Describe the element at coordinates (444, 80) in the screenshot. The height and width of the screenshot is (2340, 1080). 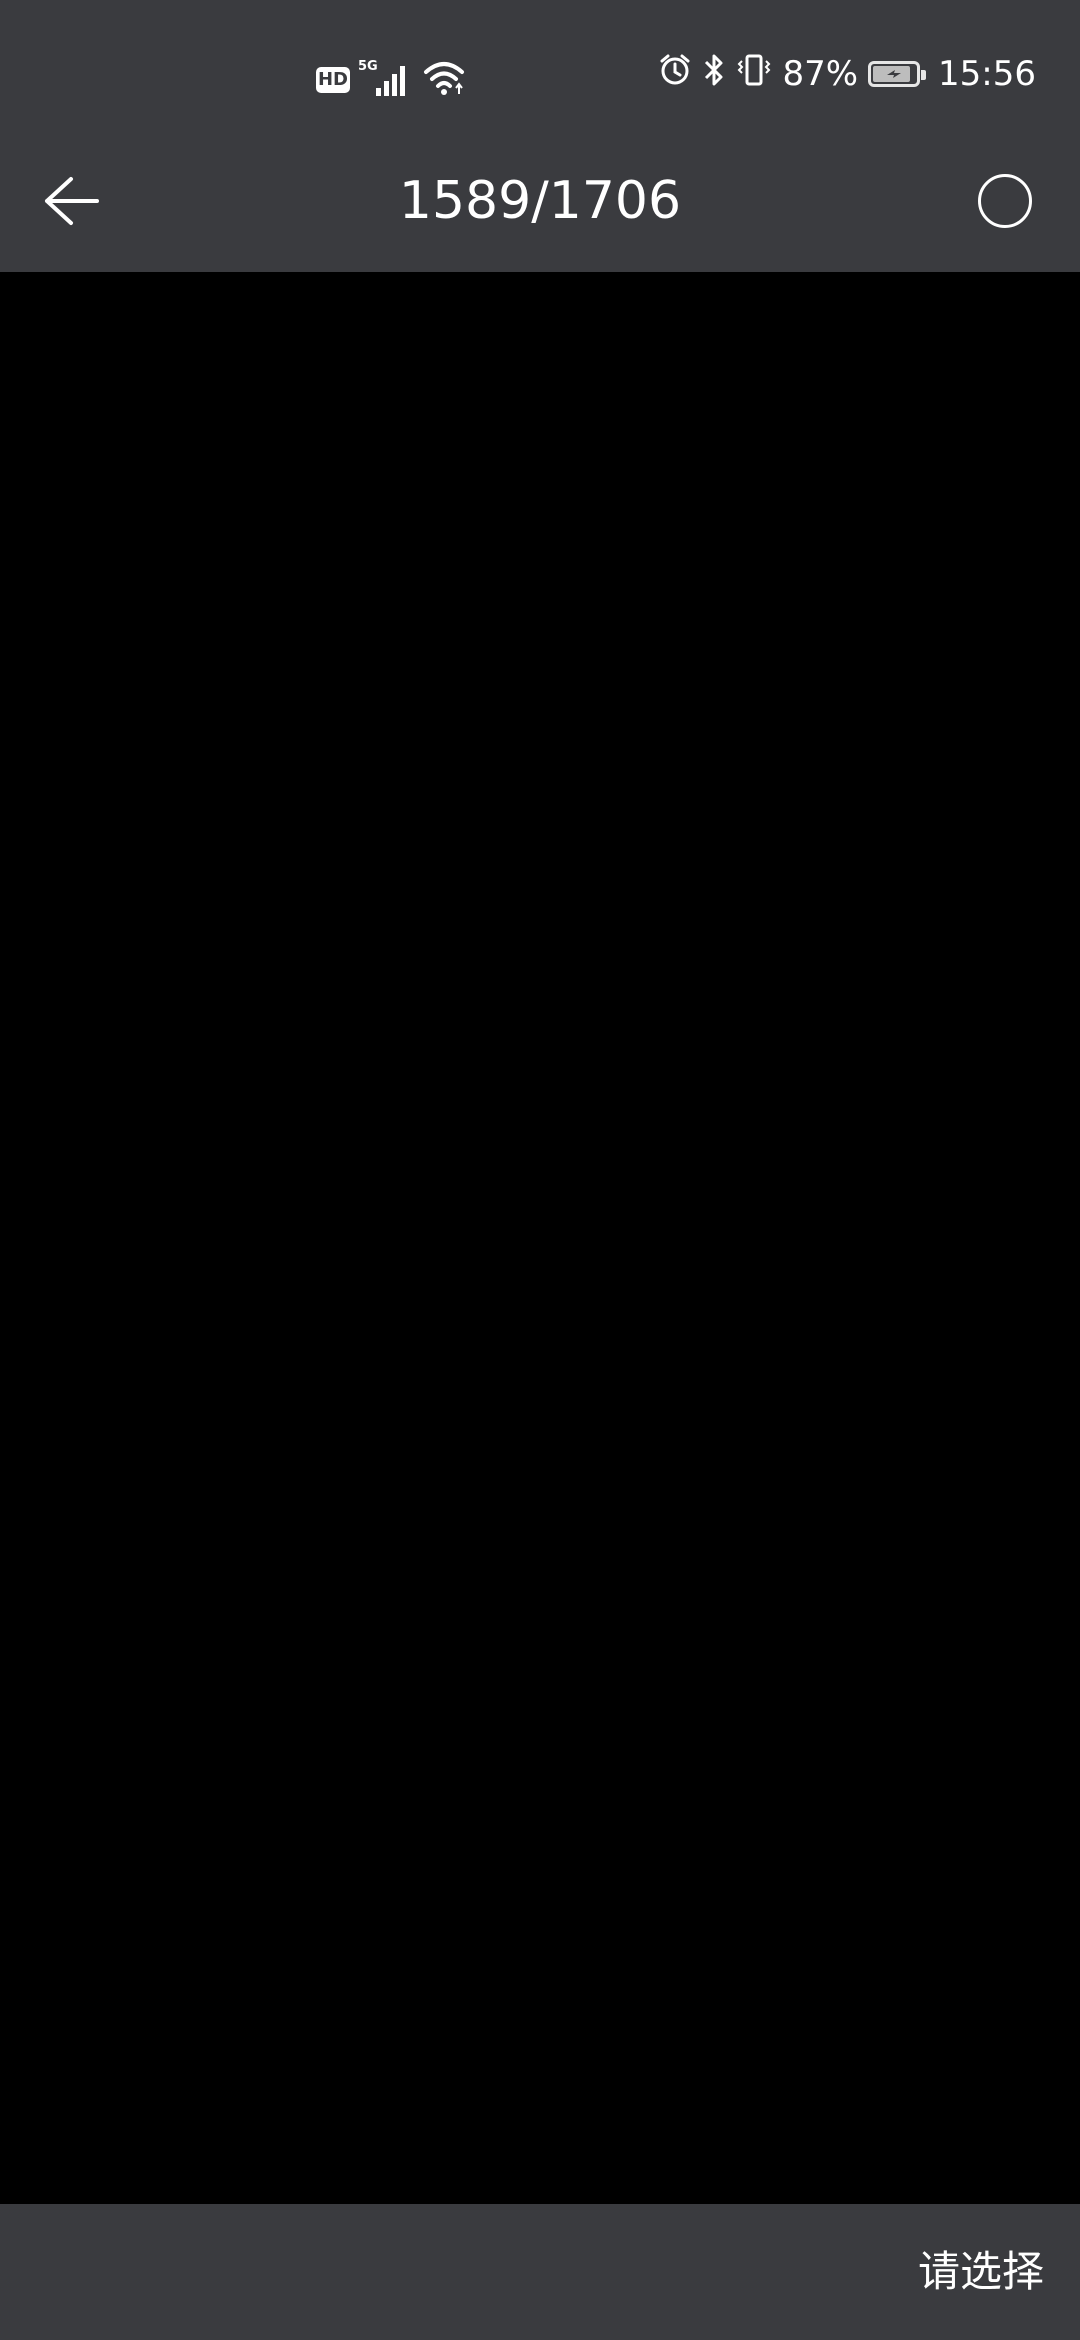
I see `wifi-icon` at that location.